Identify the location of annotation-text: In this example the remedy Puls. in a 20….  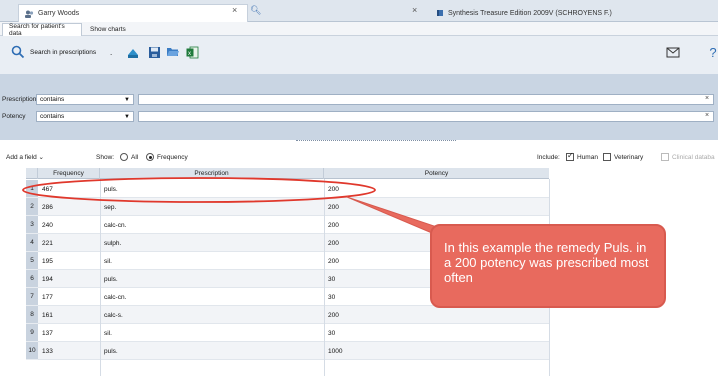
(546, 262).